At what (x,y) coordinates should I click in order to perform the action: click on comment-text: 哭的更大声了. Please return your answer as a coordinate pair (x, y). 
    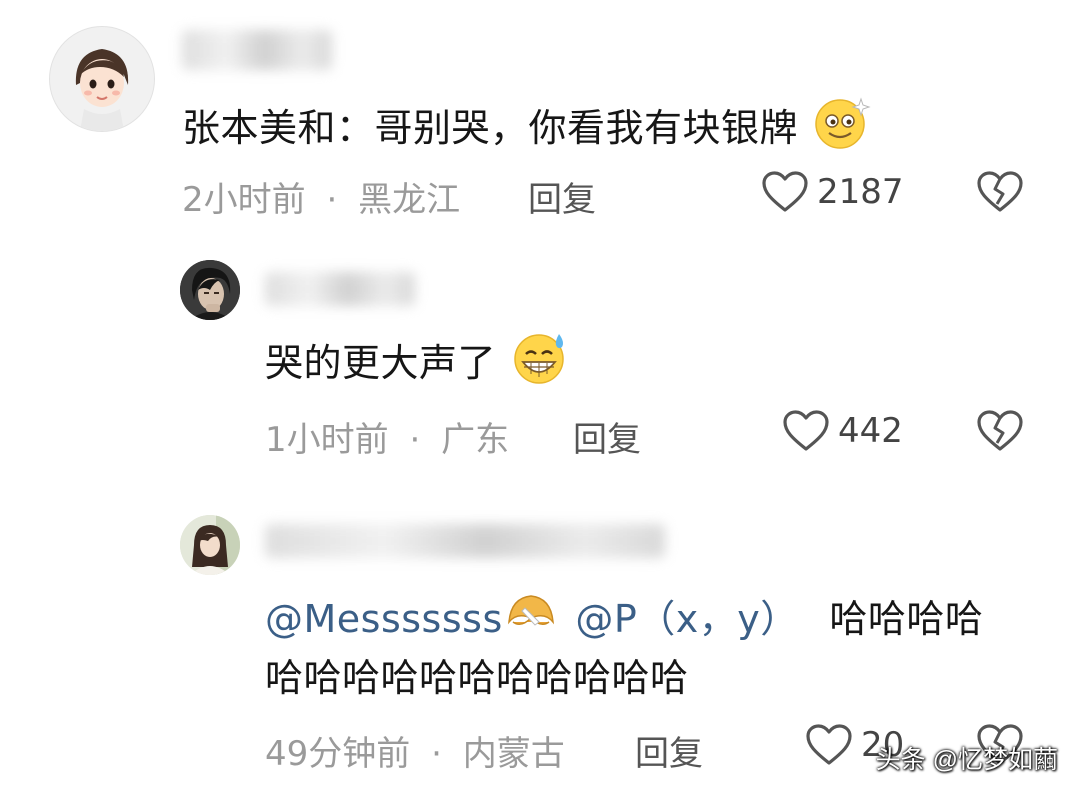
    Looking at the image, I should click on (417, 365).